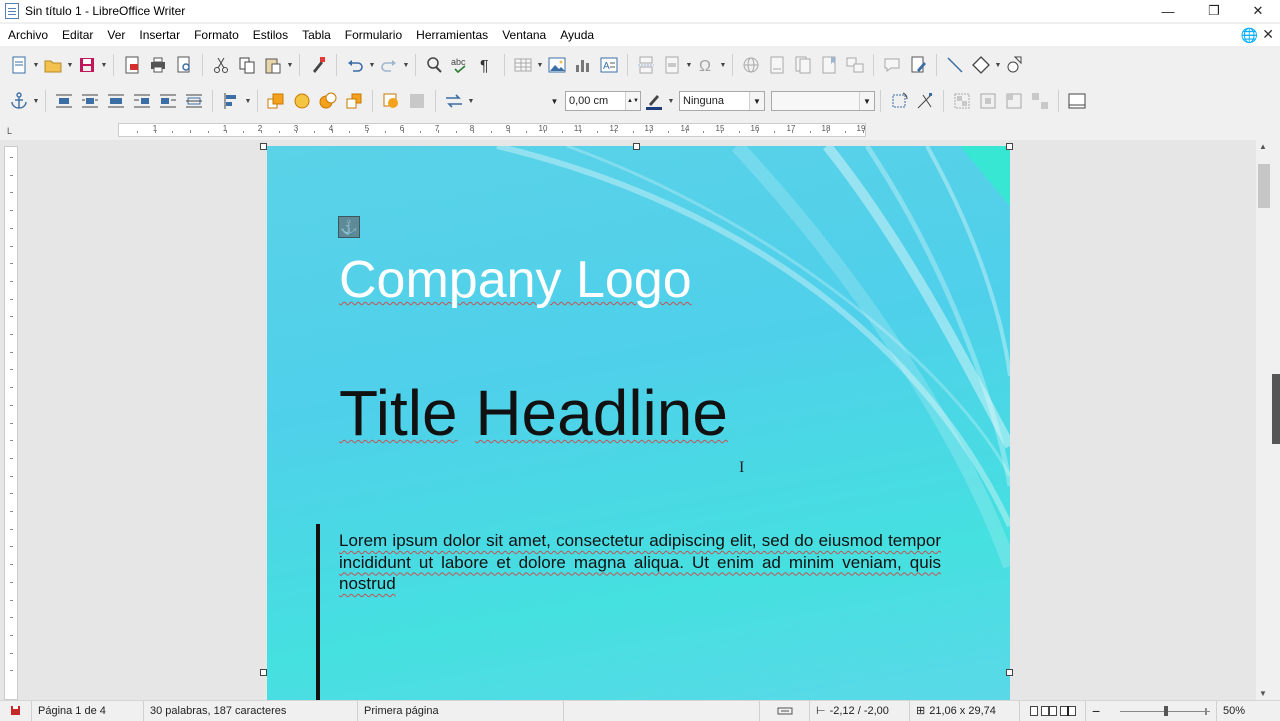 The width and height of the screenshot is (1280, 721). Describe the element at coordinates (1268, 34) in the screenshot. I see `close-document-button: ✕` at that location.